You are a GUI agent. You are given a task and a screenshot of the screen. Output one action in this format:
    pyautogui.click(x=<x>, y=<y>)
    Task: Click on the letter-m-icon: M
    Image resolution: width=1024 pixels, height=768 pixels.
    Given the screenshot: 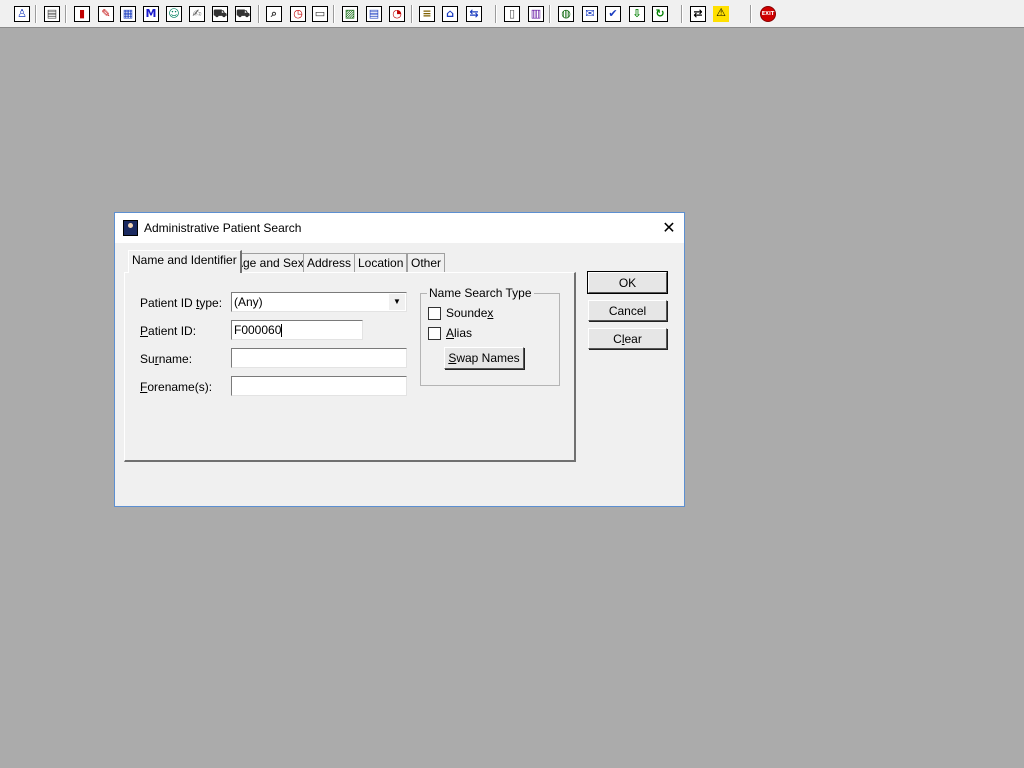 What is the action you would take?
    pyautogui.click(x=151, y=14)
    